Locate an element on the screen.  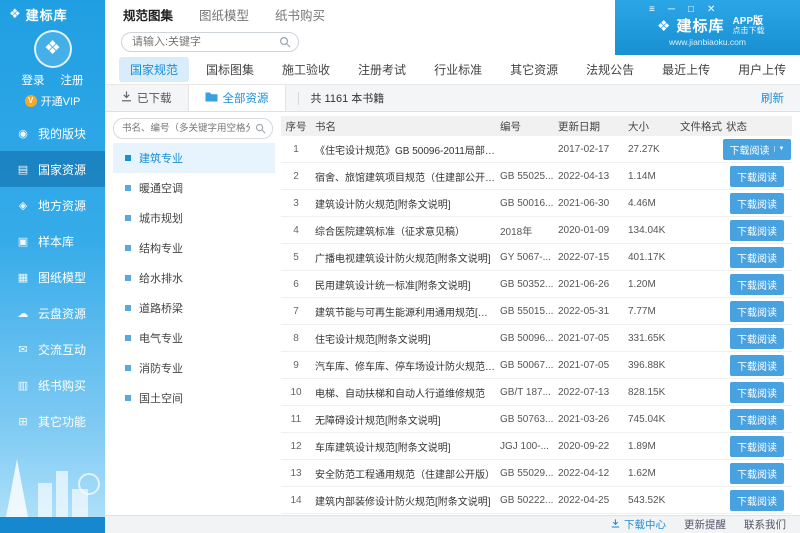
book-title: 住宅设计规范[附条文说明] is located at coordinates (403, 338).